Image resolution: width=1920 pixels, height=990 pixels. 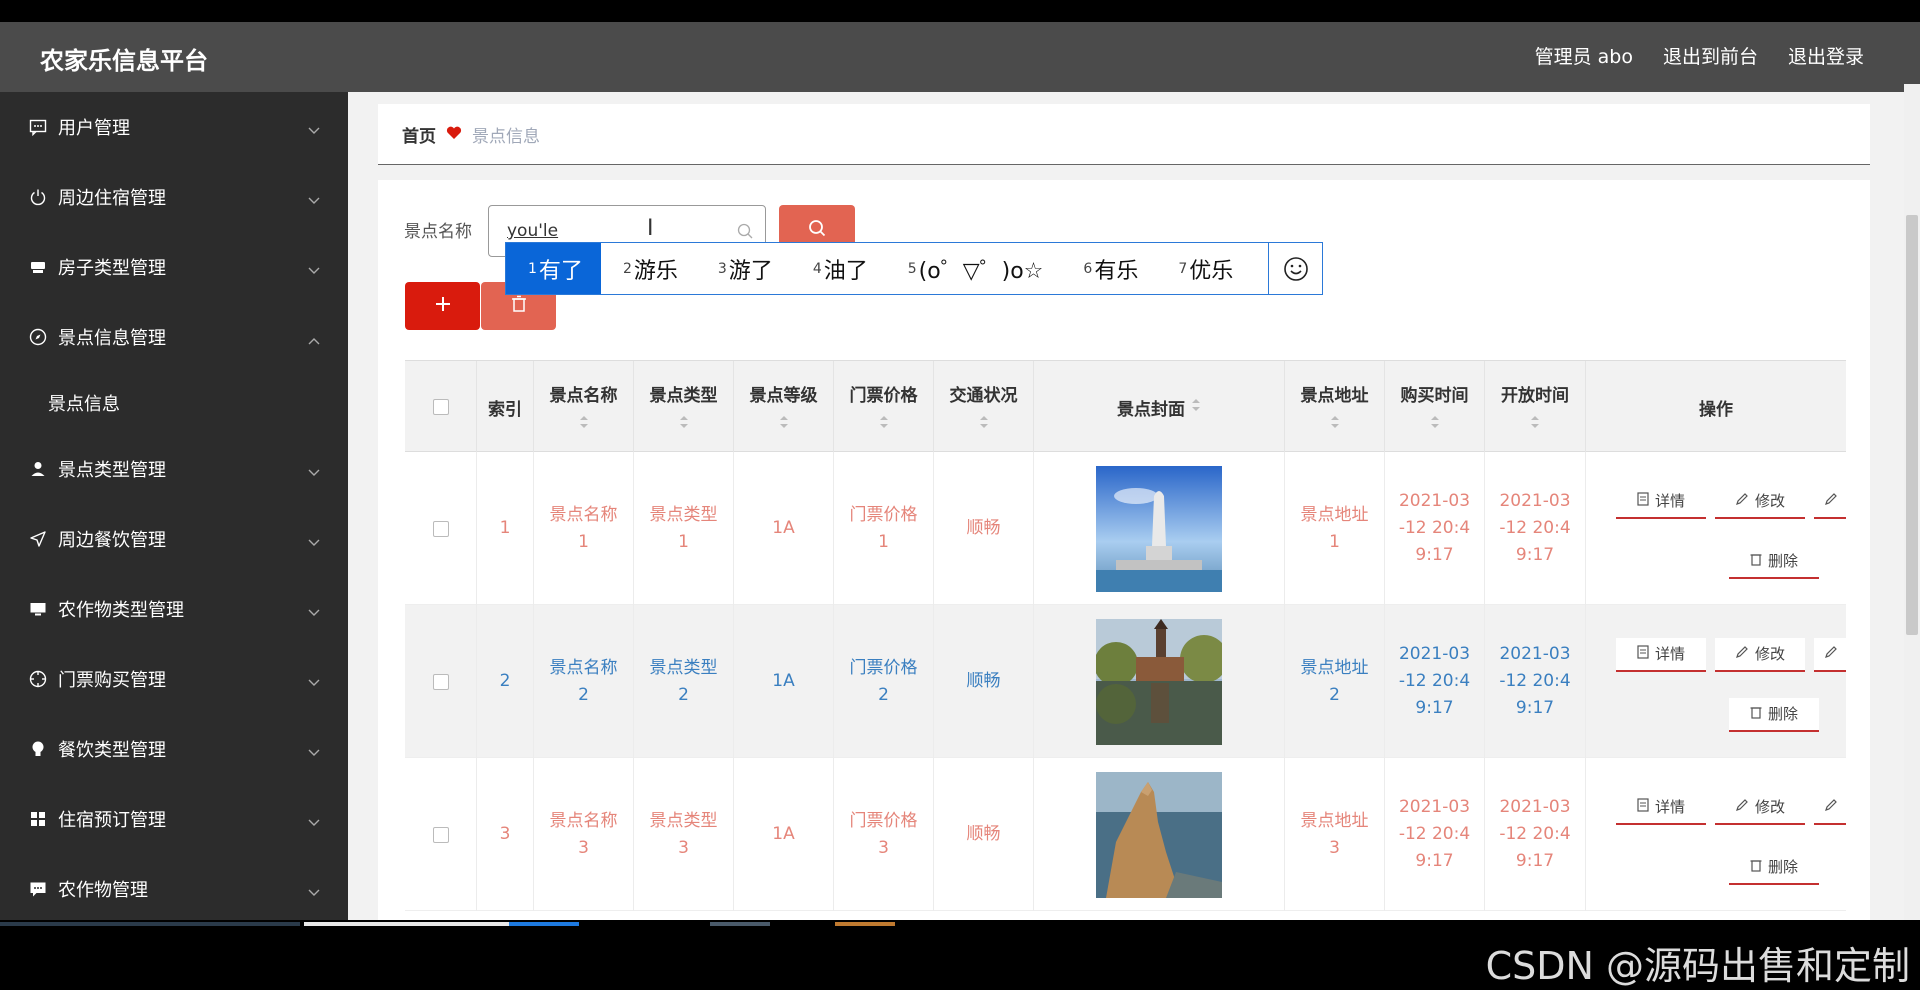 What do you see at coordinates (884, 834) in the screenshot?
I see `cell-price: 门票价格3` at bounding box center [884, 834].